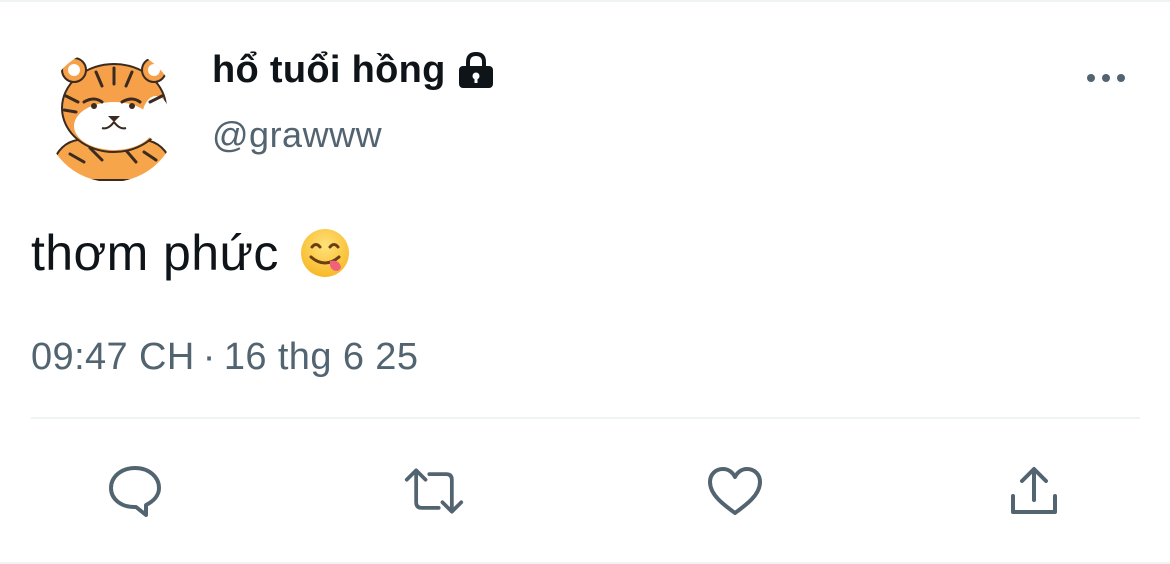  I want to click on avatar, so click(111, 115).